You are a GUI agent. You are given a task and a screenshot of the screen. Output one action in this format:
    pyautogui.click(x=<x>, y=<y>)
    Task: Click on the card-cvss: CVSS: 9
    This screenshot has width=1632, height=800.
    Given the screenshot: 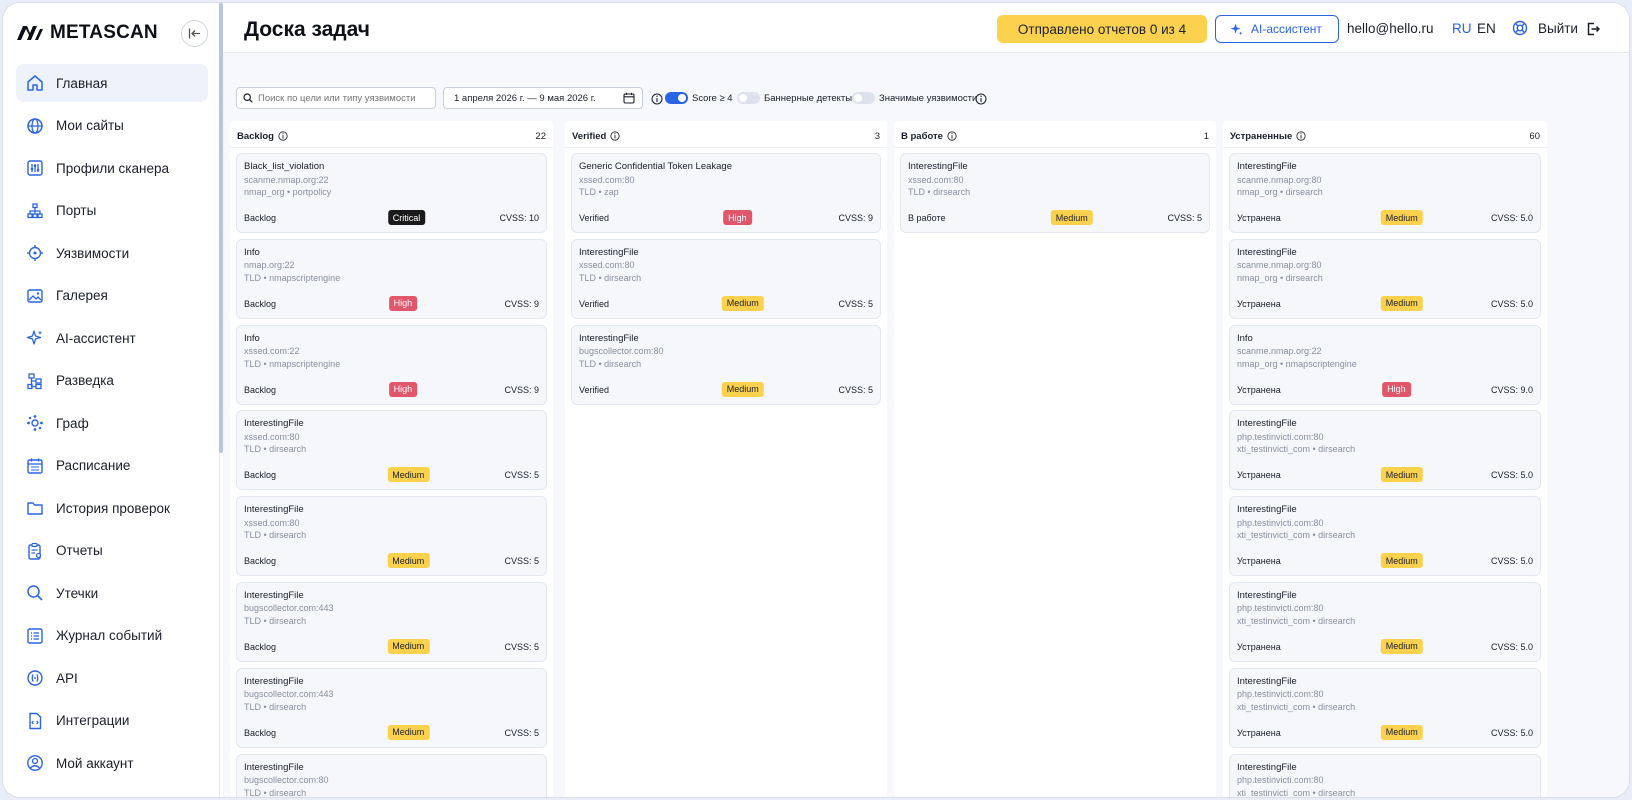 What is the action you would take?
    pyautogui.click(x=521, y=303)
    